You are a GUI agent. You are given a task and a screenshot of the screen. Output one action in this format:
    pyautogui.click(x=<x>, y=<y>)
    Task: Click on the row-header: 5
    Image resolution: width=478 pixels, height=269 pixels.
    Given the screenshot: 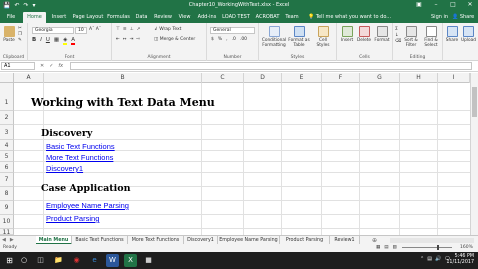 What is the action you would take?
    pyautogui.click(x=7, y=156)
    